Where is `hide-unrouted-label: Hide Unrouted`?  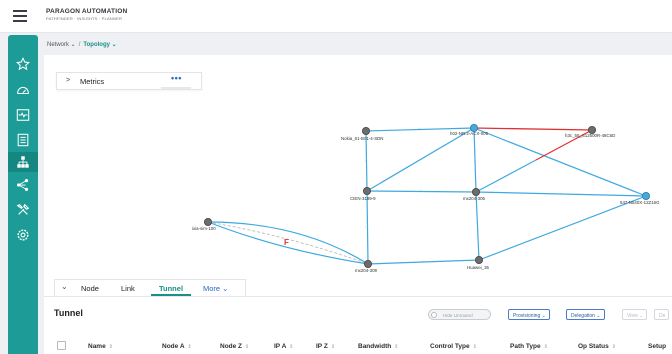 hide-unrouted-label: Hide Unrouted is located at coordinates (458, 315).